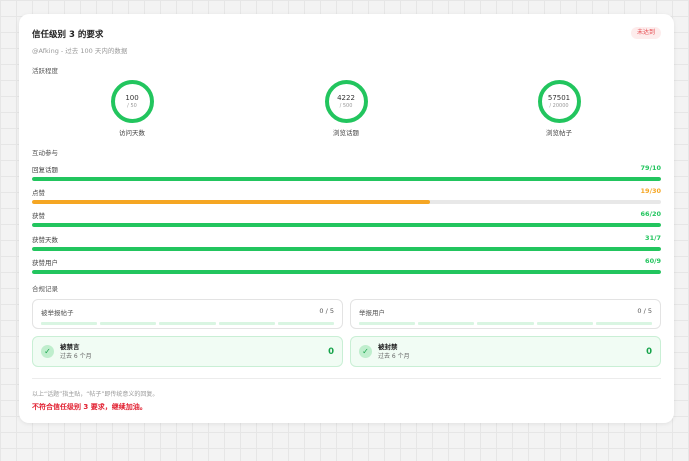 The width and height of the screenshot is (689, 461). I want to click on footer-note: 以上“话题”指主贴，“帖子”即传统意义的回复。, so click(95, 394).